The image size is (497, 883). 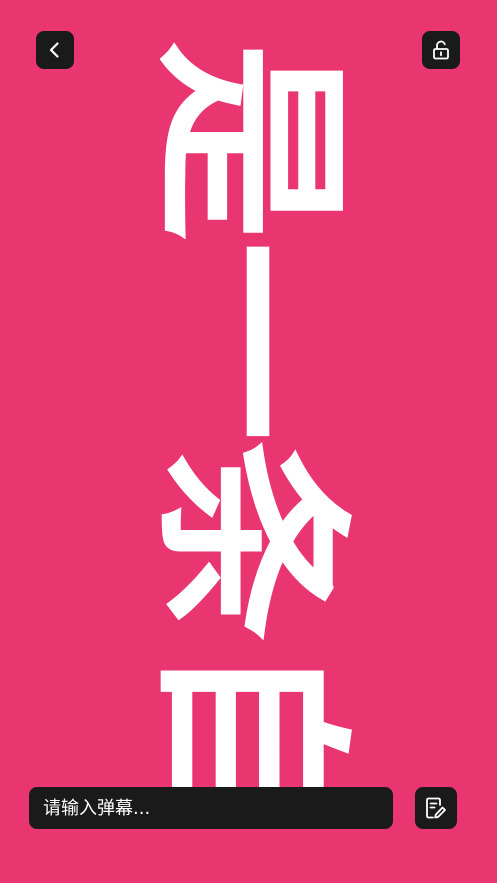 I want to click on chevron-left-icon, so click(x=55, y=50).